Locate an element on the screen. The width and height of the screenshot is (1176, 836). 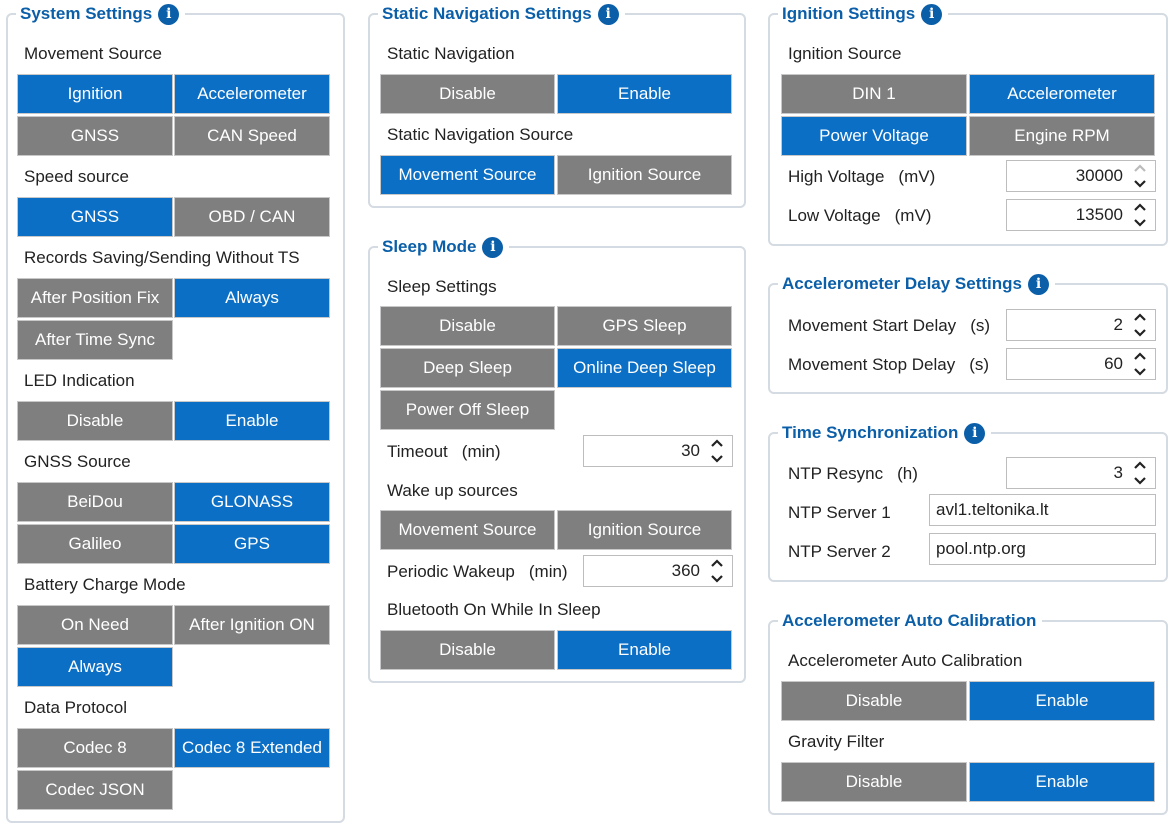
protocol-codec-json-button: Codec JSON is located at coordinates (95, 790).